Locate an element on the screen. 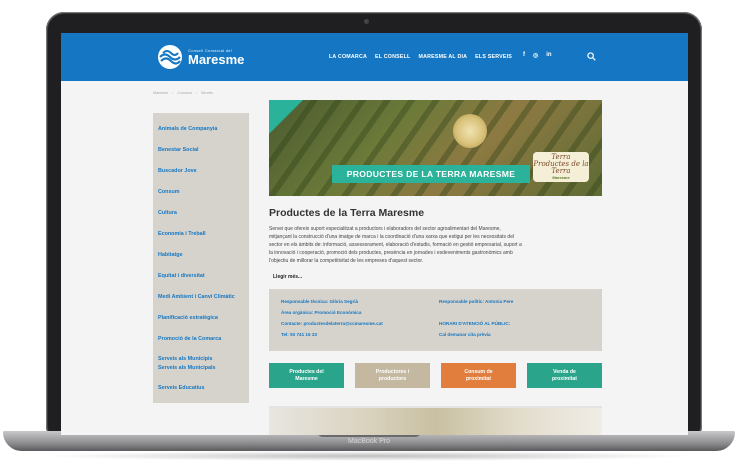  sidebar-item-buscador: Buscador Jove is located at coordinates (177, 171).